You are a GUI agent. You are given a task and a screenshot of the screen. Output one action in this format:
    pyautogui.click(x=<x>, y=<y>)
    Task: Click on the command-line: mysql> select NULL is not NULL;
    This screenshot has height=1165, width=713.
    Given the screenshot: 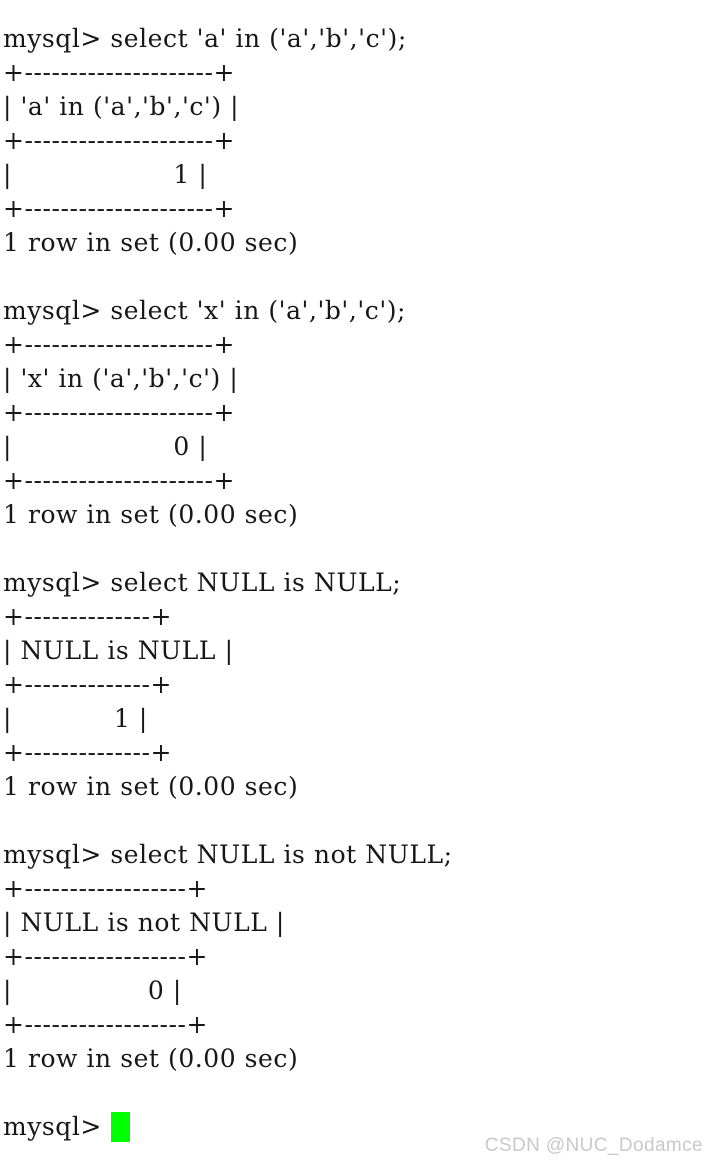 What is the action you would take?
    pyautogui.click(x=228, y=854)
    